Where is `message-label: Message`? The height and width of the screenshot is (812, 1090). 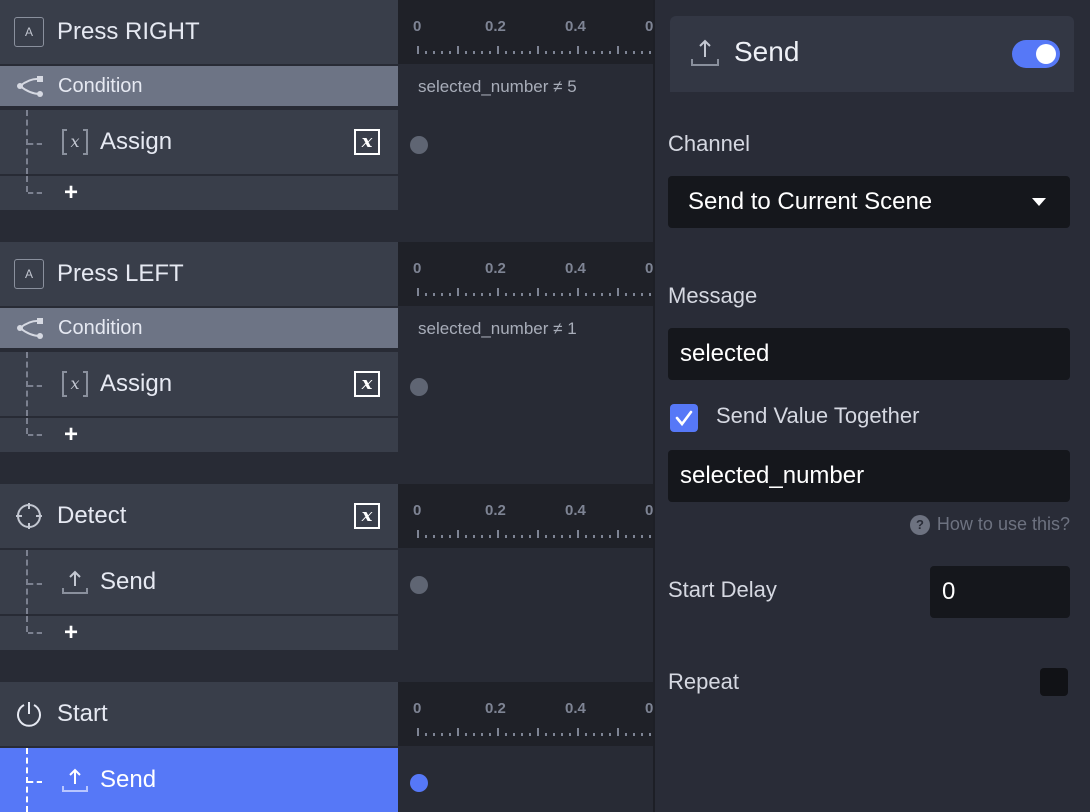 message-label: Message is located at coordinates (713, 295).